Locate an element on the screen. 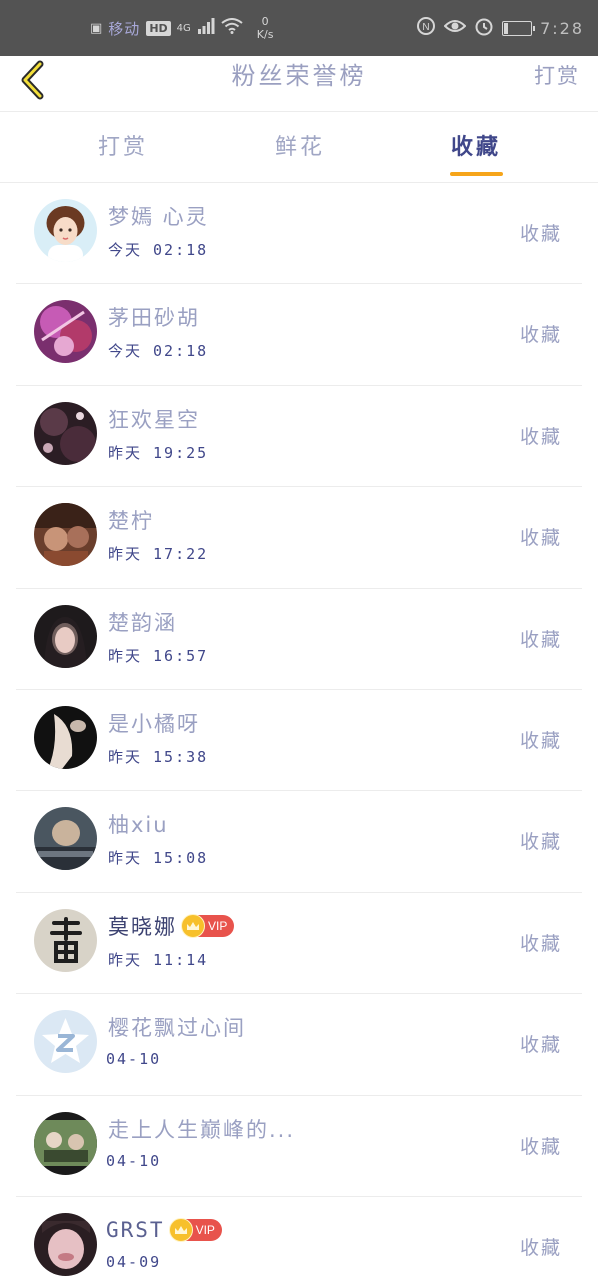  network-type: 4G is located at coordinates (183, 28).